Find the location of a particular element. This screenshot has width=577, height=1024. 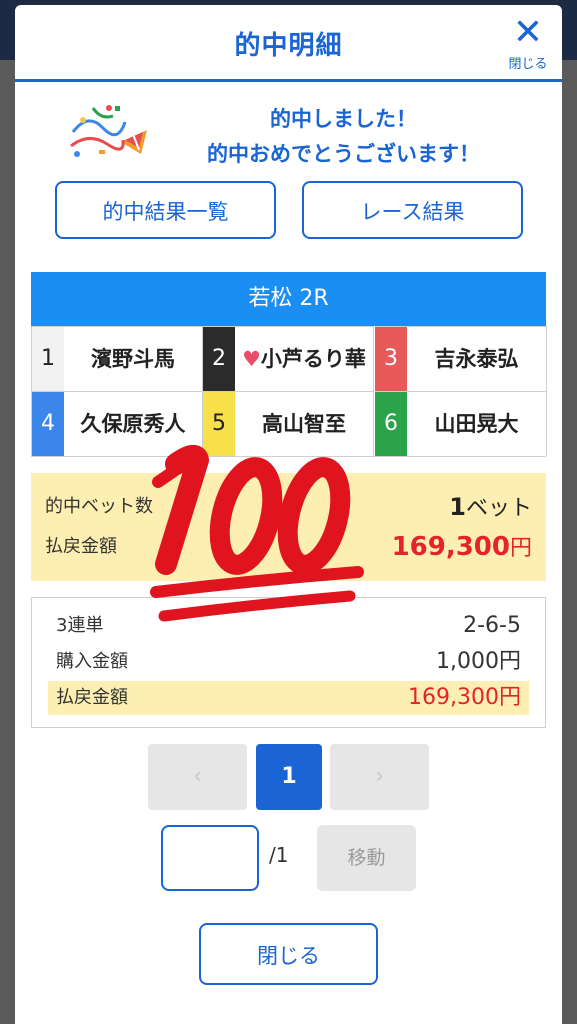

bet-type-label: 3連単 is located at coordinates (80, 625).